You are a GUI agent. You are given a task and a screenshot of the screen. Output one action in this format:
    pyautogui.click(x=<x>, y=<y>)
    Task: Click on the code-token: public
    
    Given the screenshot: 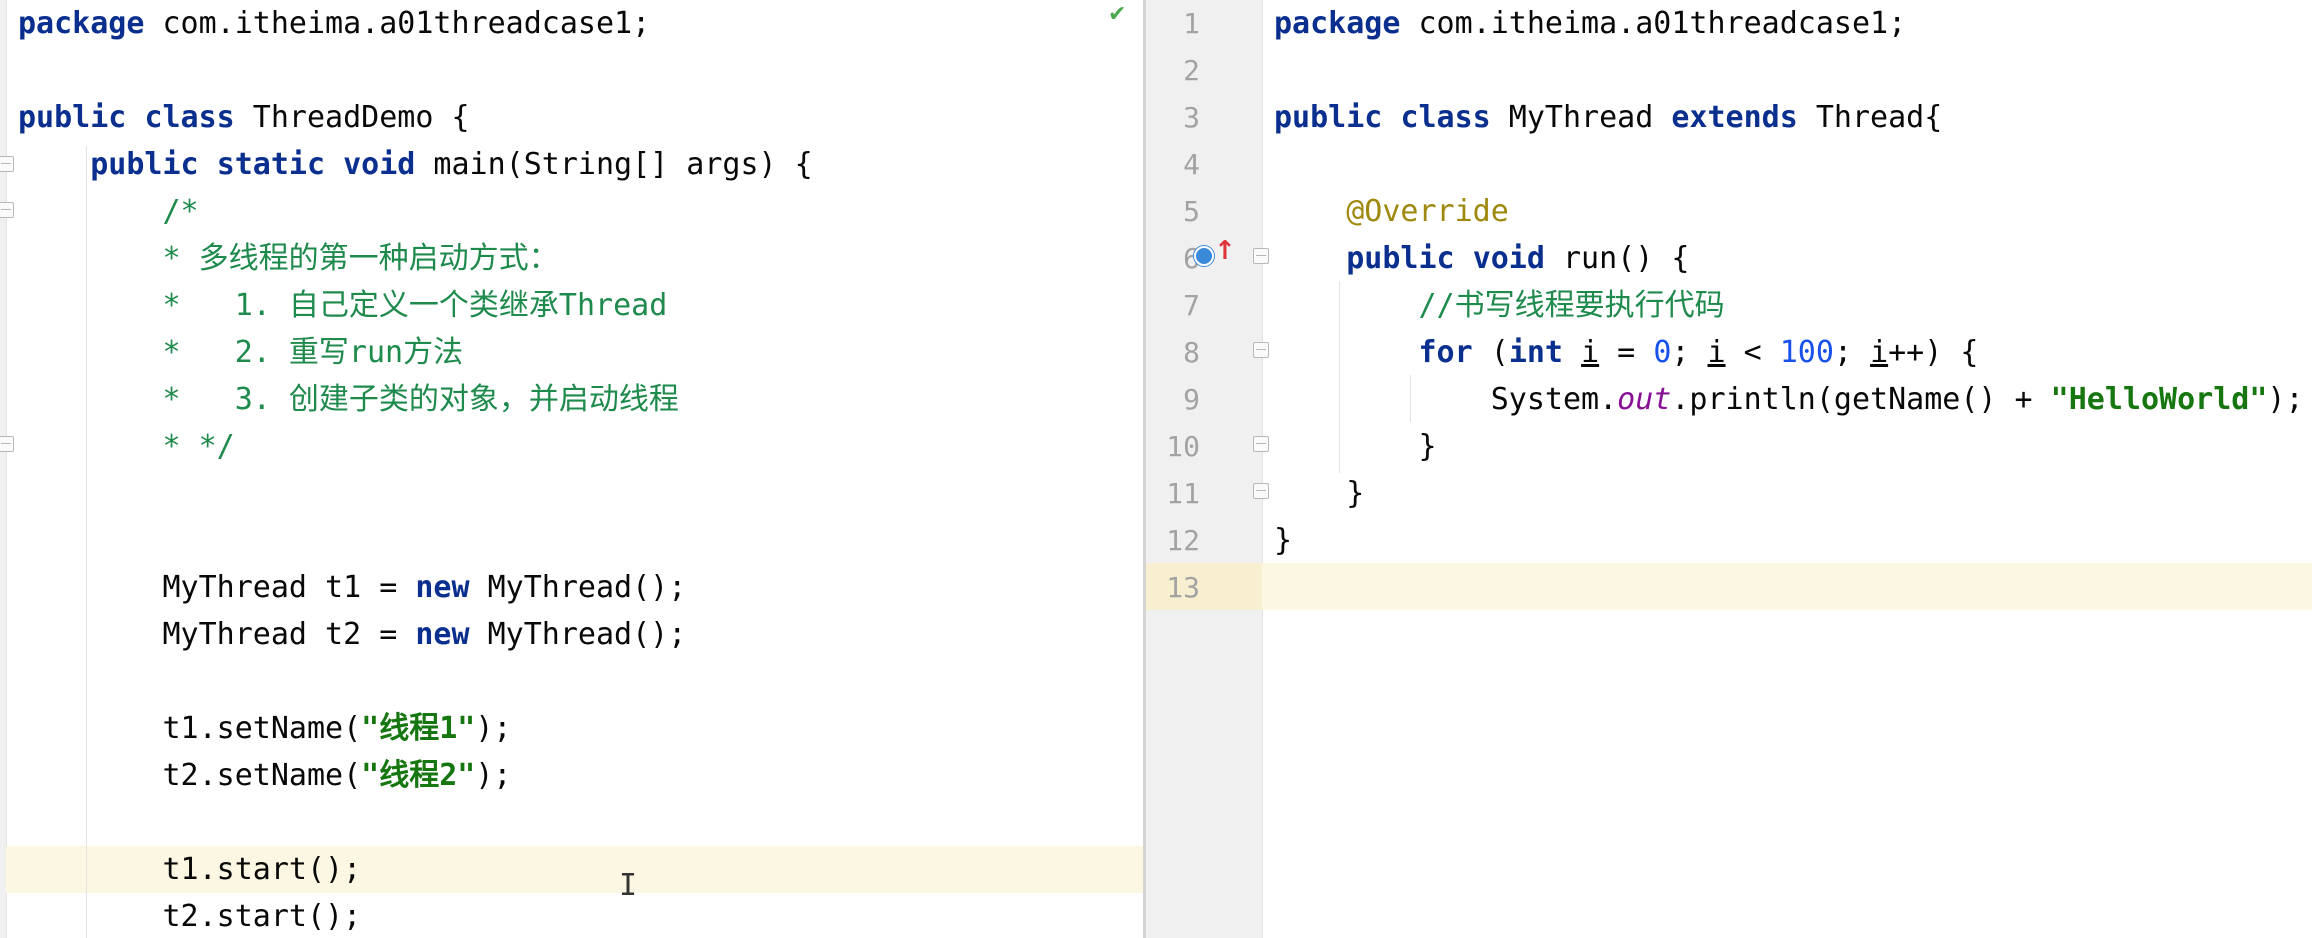 What is the action you would take?
    pyautogui.click(x=1400, y=258)
    